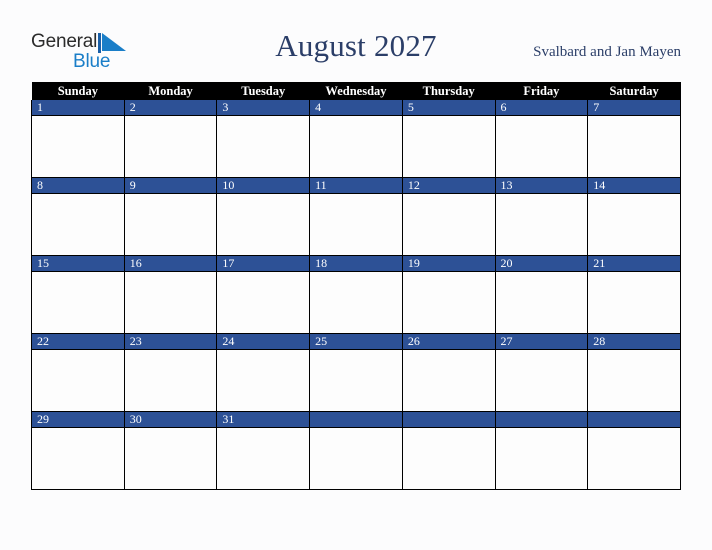 The image size is (712, 550). Describe the element at coordinates (170, 108) in the screenshot. I see `day-number: 2` at that location.